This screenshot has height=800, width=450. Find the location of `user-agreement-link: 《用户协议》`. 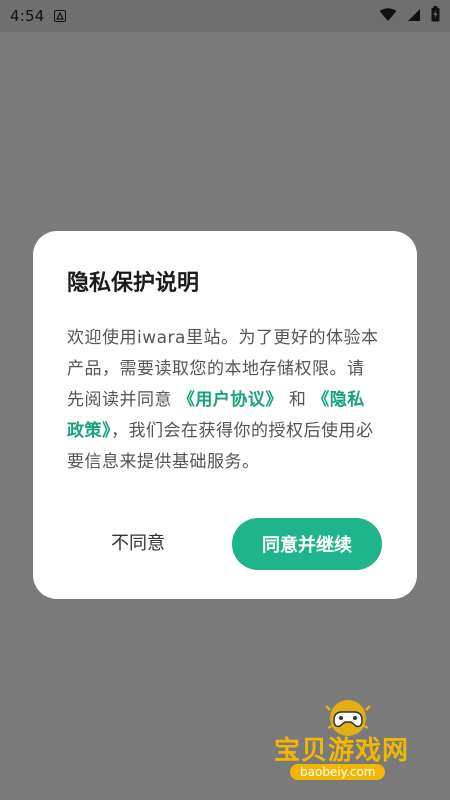

user-agreement-link: 《用户协议》 is located at coordinates (230, 400).